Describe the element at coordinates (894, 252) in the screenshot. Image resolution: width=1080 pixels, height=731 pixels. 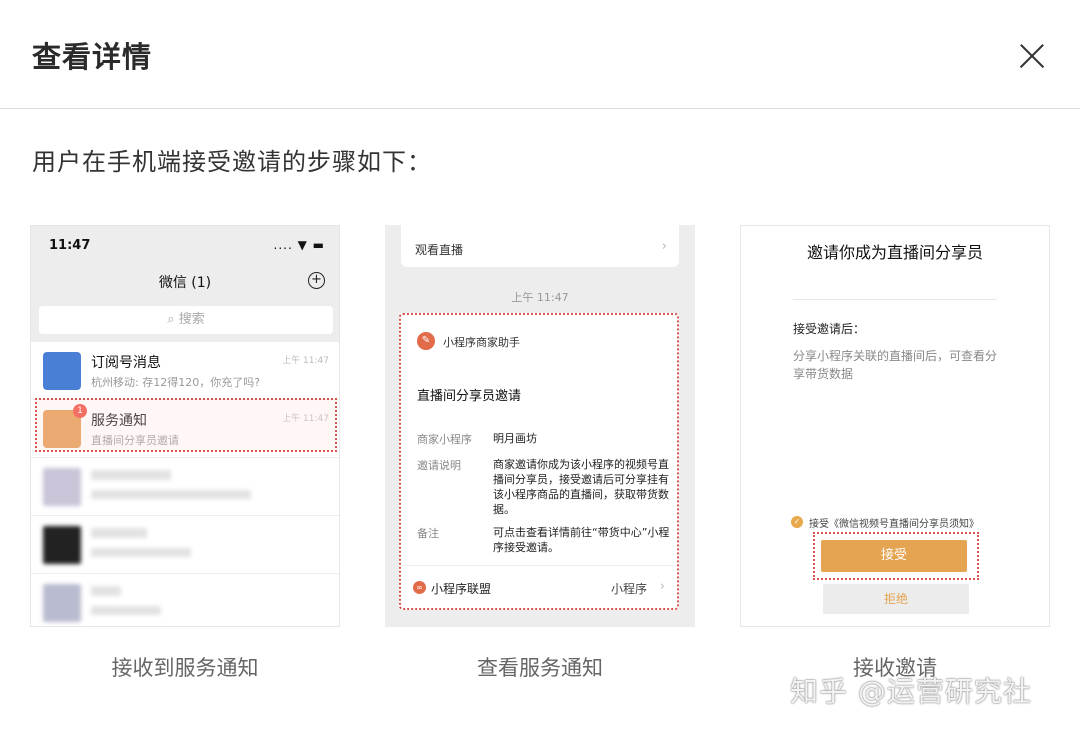
I see `invite-title: 邀请你成为直播间分享员` at that location.